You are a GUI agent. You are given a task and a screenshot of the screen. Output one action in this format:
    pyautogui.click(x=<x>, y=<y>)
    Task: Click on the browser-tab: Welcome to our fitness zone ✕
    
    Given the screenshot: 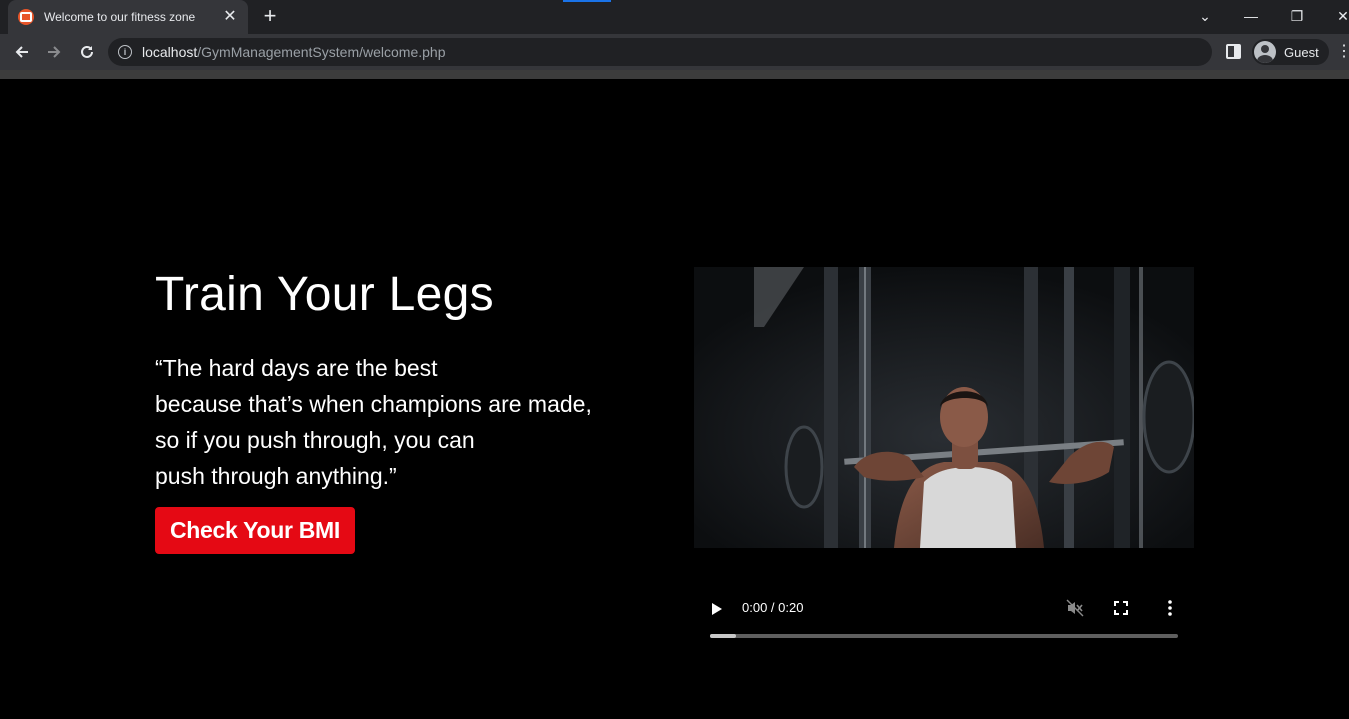 What is the action you would take?
    pyautogui.click(x=128, y=17)
    